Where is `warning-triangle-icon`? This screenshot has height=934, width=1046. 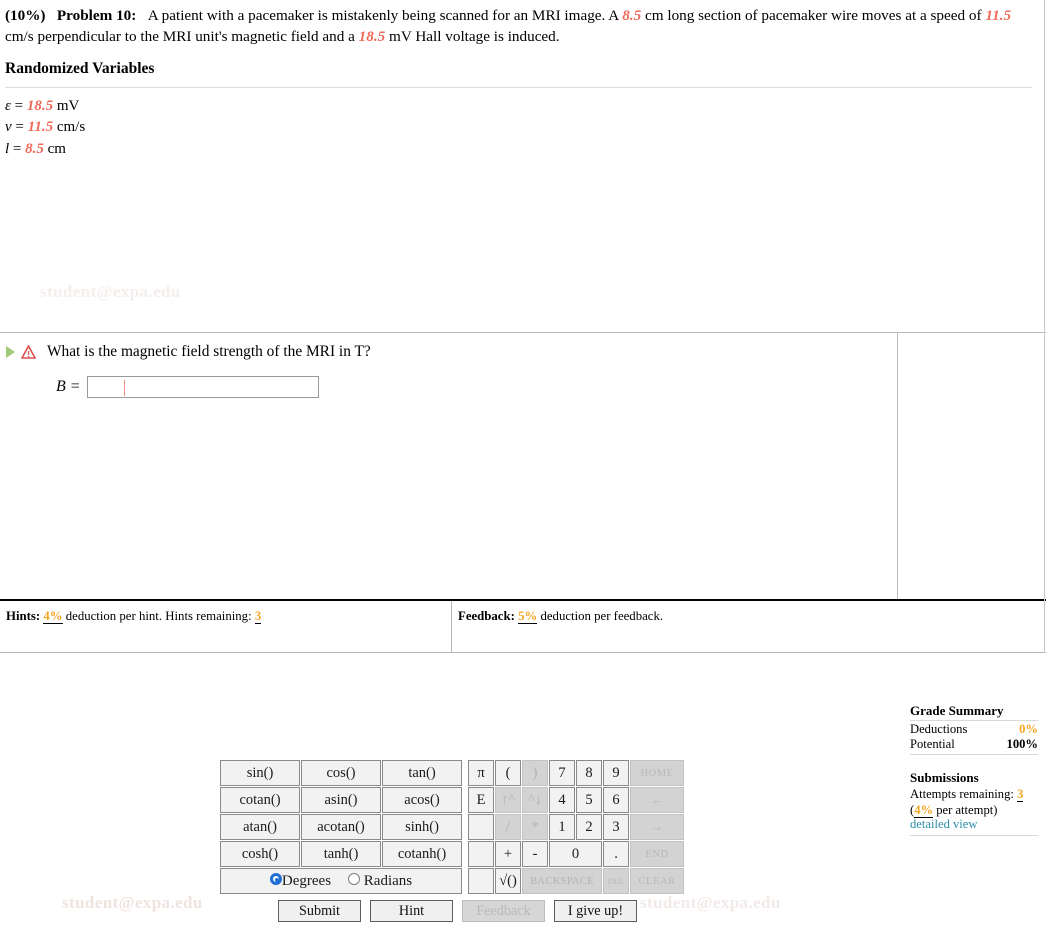
warning-triangle-icon is located at coordinates (28, 351).